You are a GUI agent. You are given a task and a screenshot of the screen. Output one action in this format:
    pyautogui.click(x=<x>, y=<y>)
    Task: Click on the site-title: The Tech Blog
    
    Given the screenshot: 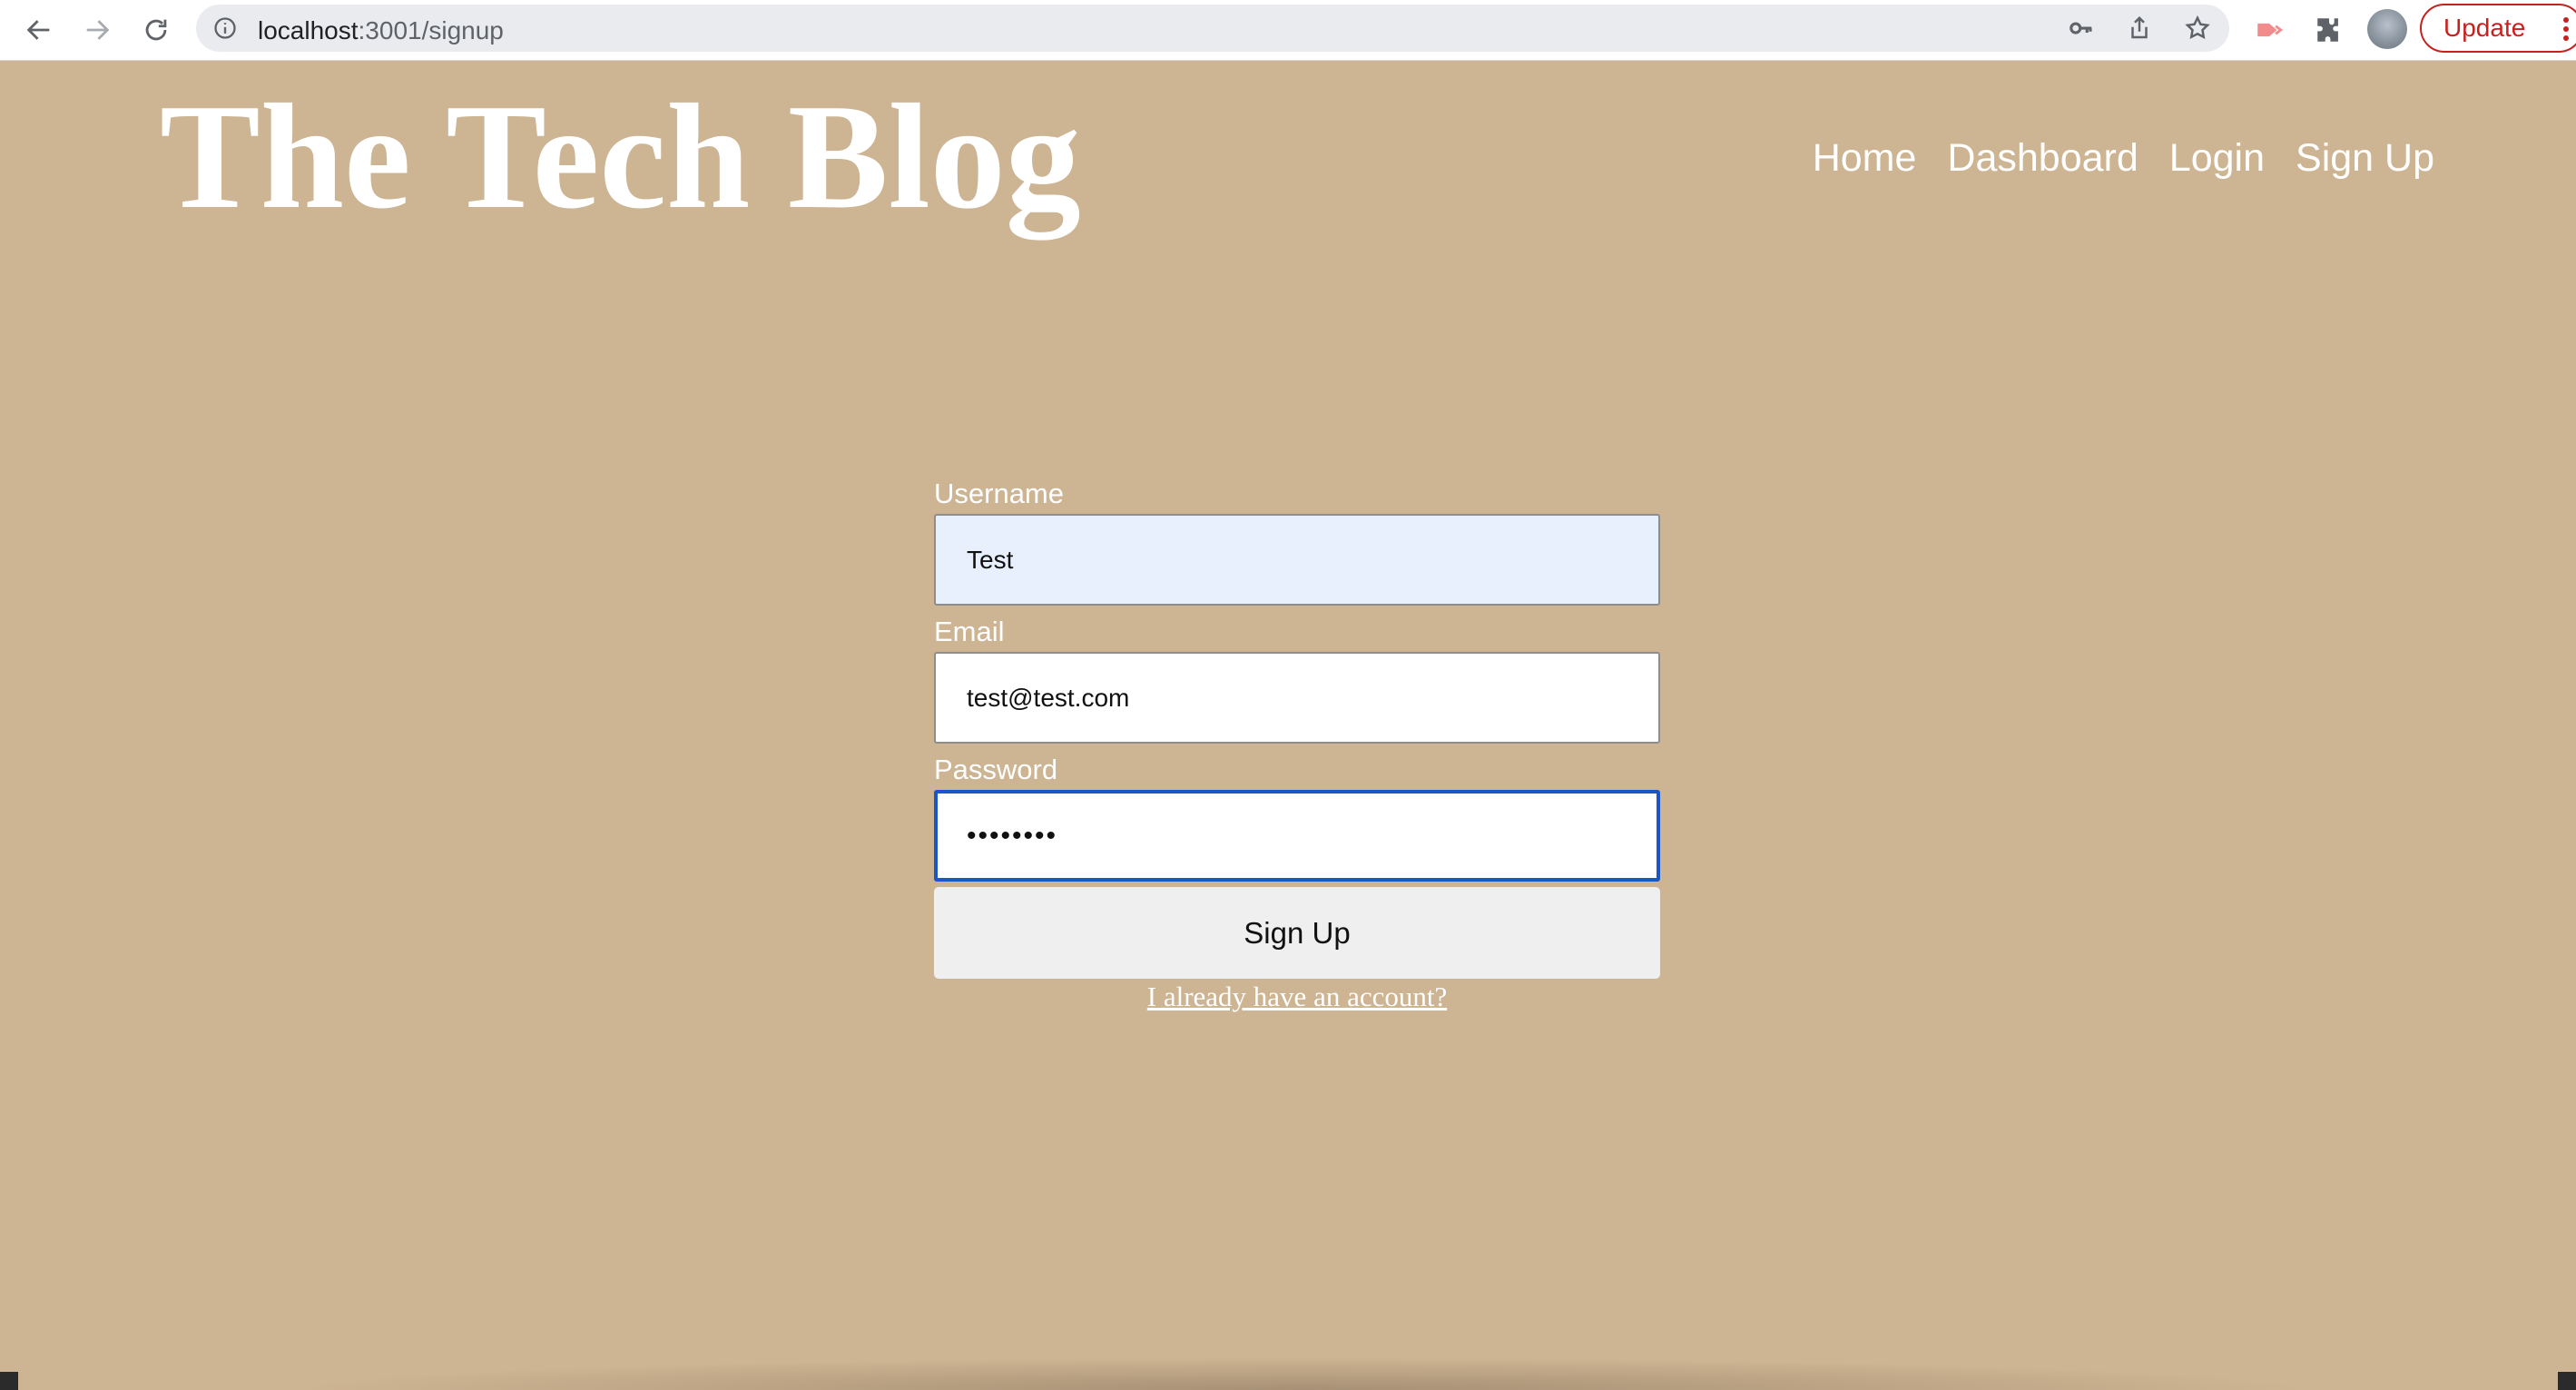 What is the action you would take?
    pyautogui.click(x=620, y=156)
    